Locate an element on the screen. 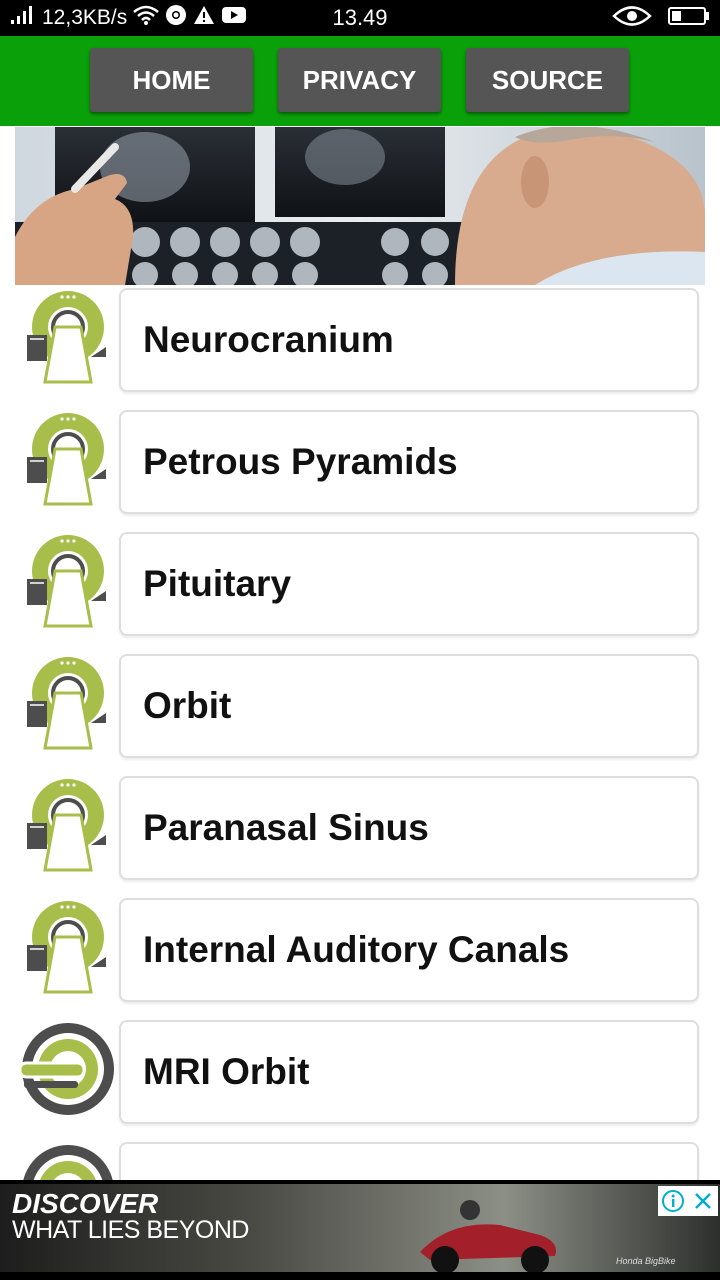  list-item-label: Paranasal Sinus is located at coordinates (286, 827).